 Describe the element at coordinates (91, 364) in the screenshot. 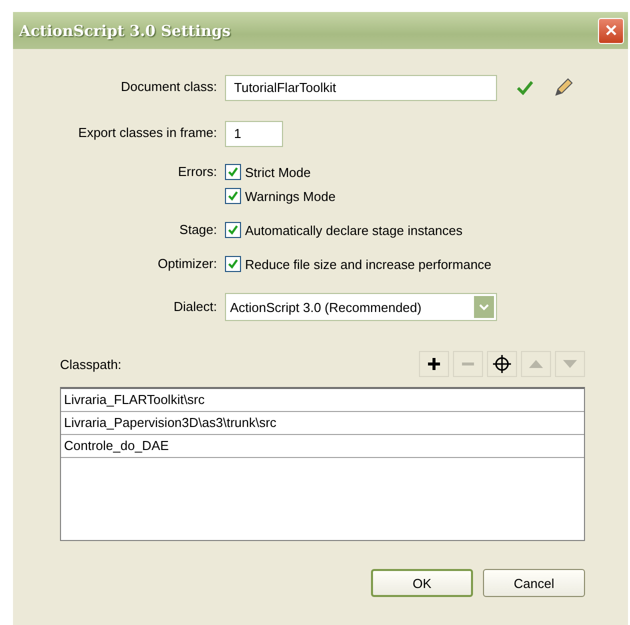

I see `classpath-label: Classpath:` at that location.